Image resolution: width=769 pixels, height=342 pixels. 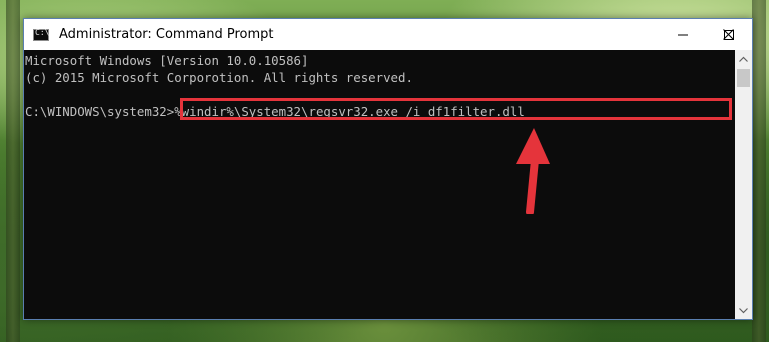 I want to click on chevron-up-icon, so click(x=743, y=59).